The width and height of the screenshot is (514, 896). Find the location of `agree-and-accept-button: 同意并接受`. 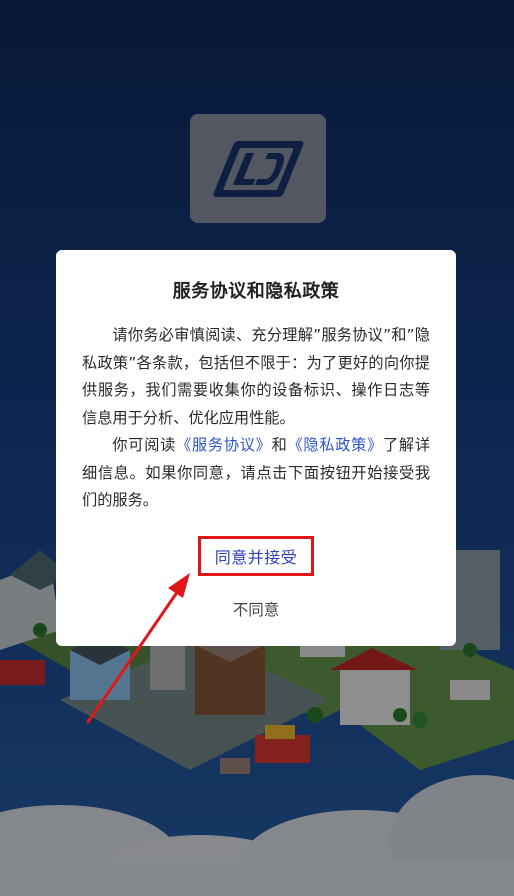

agree-and-accept-button: 同意并接受 is located at coordinates (256, 555).